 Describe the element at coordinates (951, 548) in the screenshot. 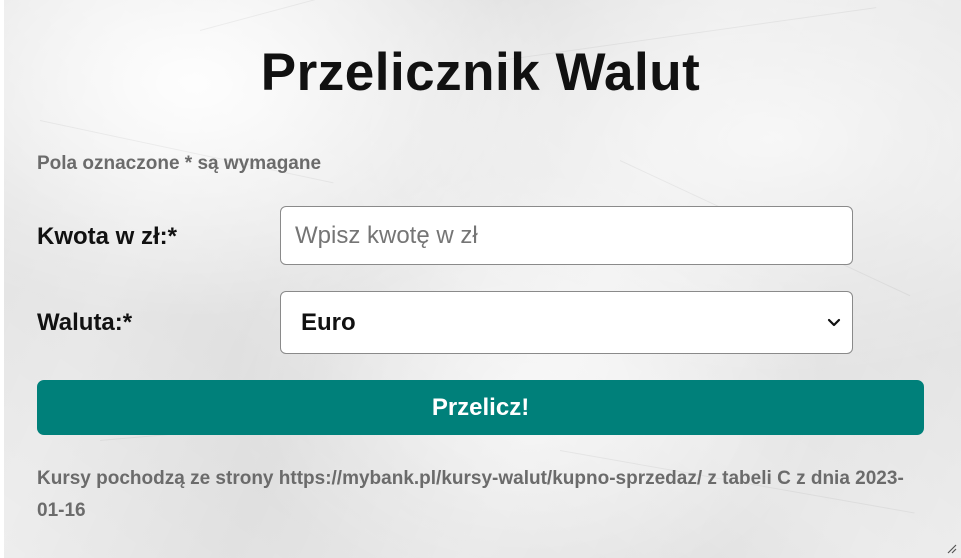

I see `resize-handle-icon` at that location.